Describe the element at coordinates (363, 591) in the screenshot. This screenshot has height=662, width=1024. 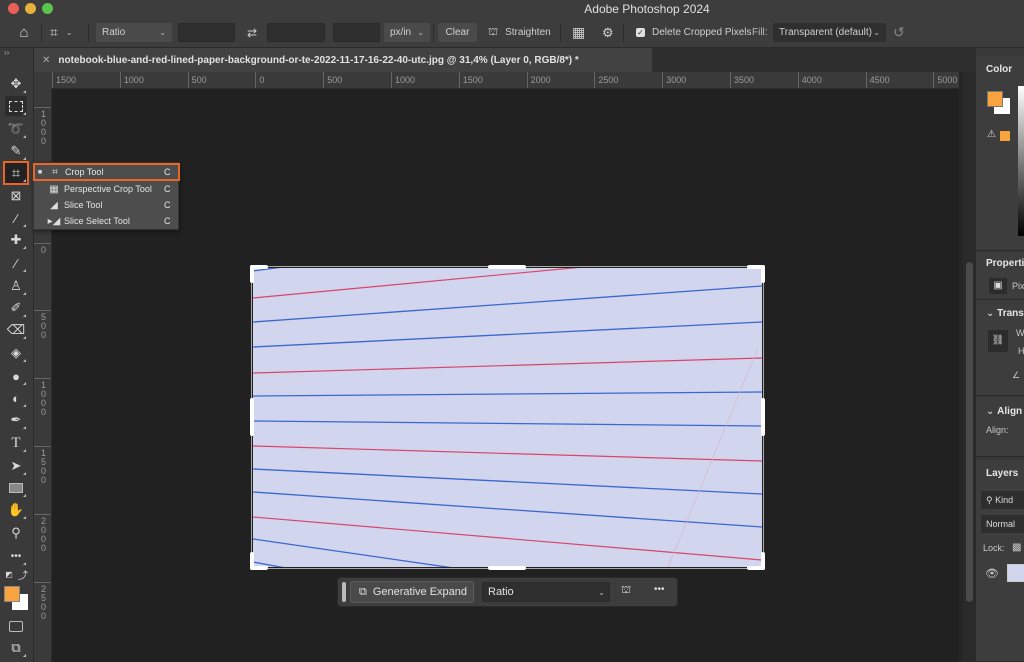
I see `generative-expand-icon: ⧉` at that location.